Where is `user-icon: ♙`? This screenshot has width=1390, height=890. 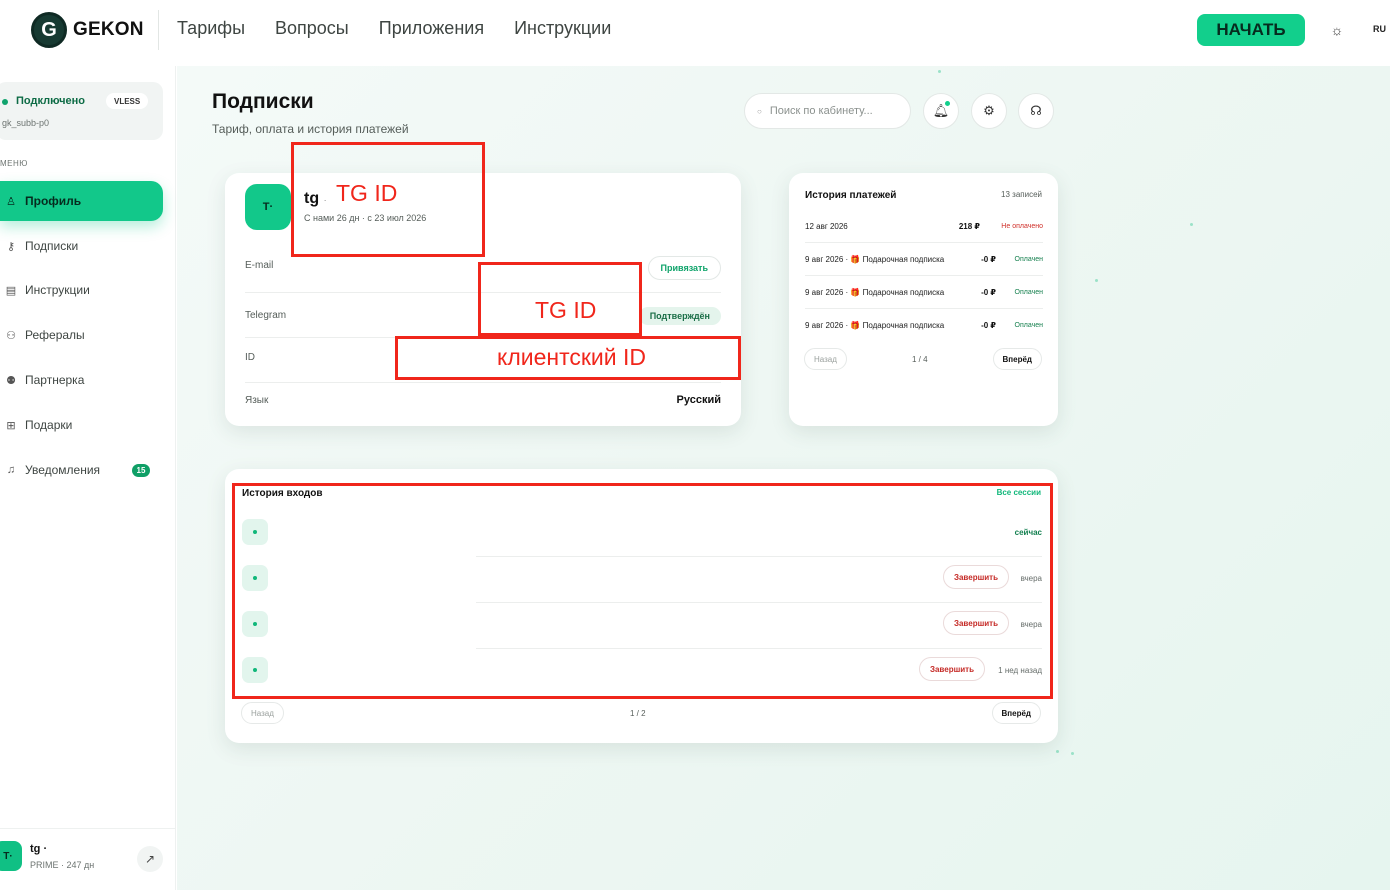 user-icon: ♙ is located at coordinates (11, 201).